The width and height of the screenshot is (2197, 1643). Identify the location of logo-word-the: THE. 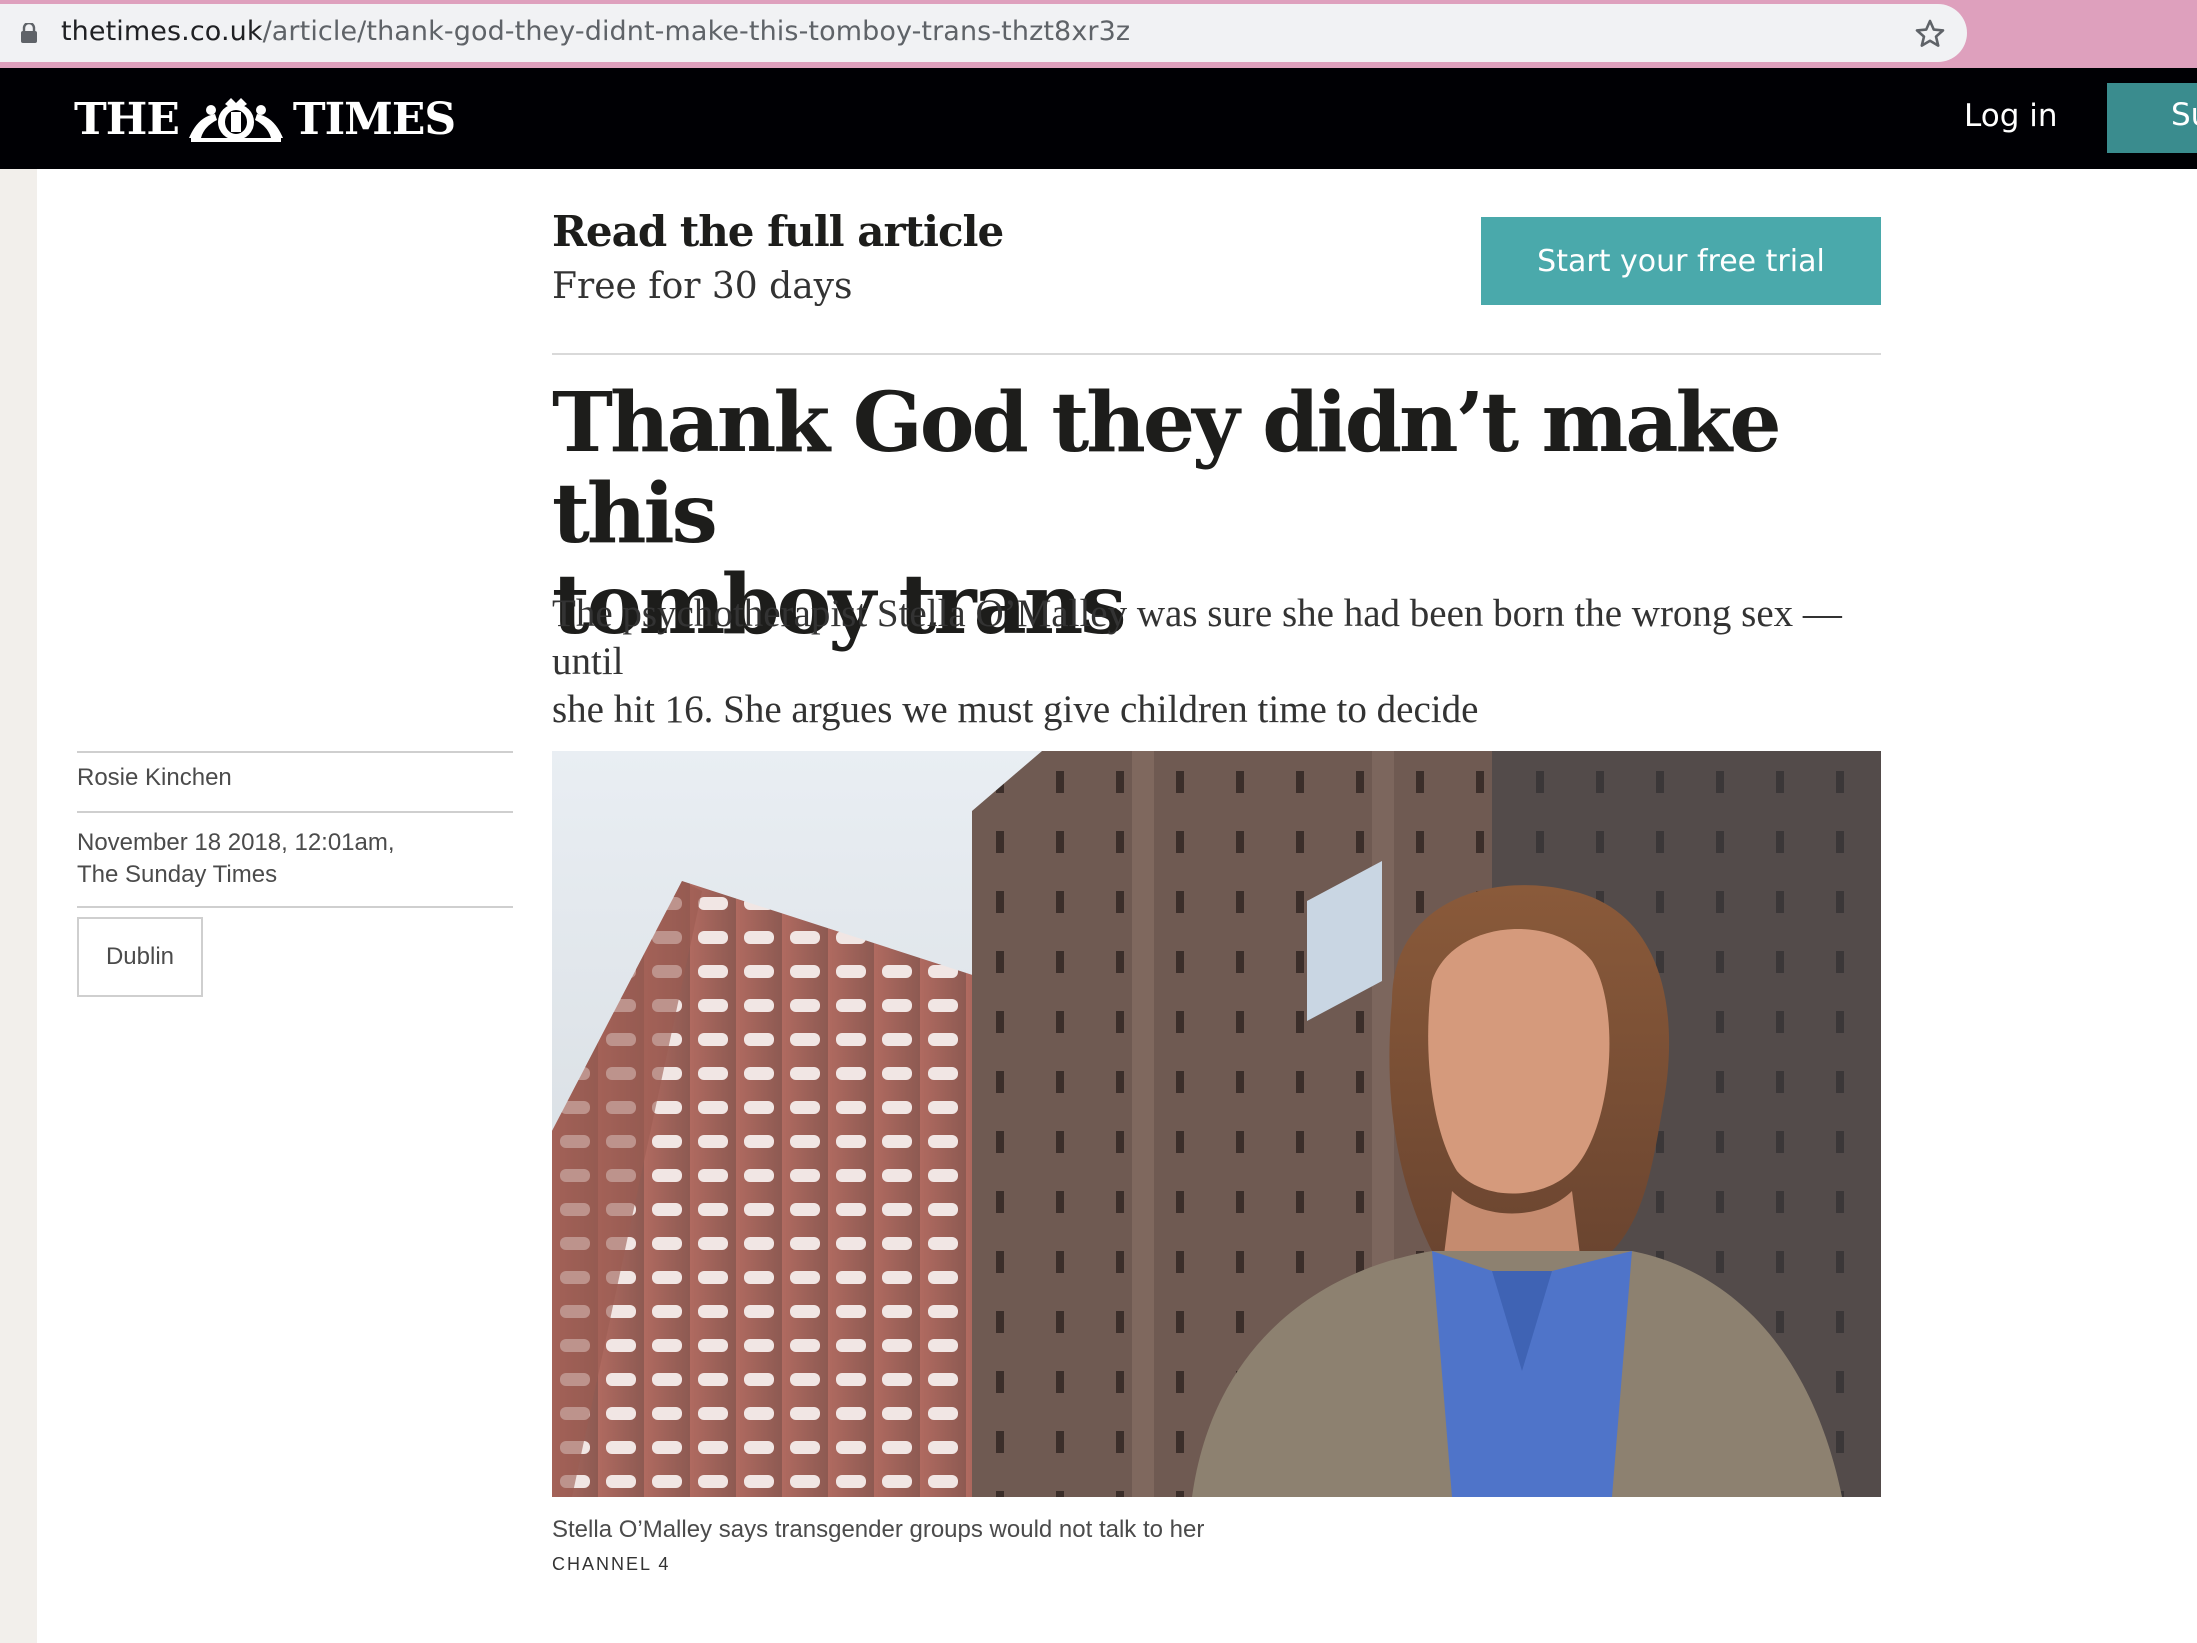
(127, 119).